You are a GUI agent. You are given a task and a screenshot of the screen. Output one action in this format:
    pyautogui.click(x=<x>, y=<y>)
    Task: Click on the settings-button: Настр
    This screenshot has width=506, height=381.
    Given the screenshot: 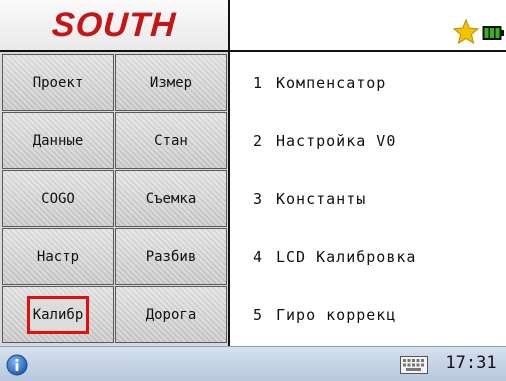 What is the action you would take?
    pyautogui.click(x=58, y=256)
    